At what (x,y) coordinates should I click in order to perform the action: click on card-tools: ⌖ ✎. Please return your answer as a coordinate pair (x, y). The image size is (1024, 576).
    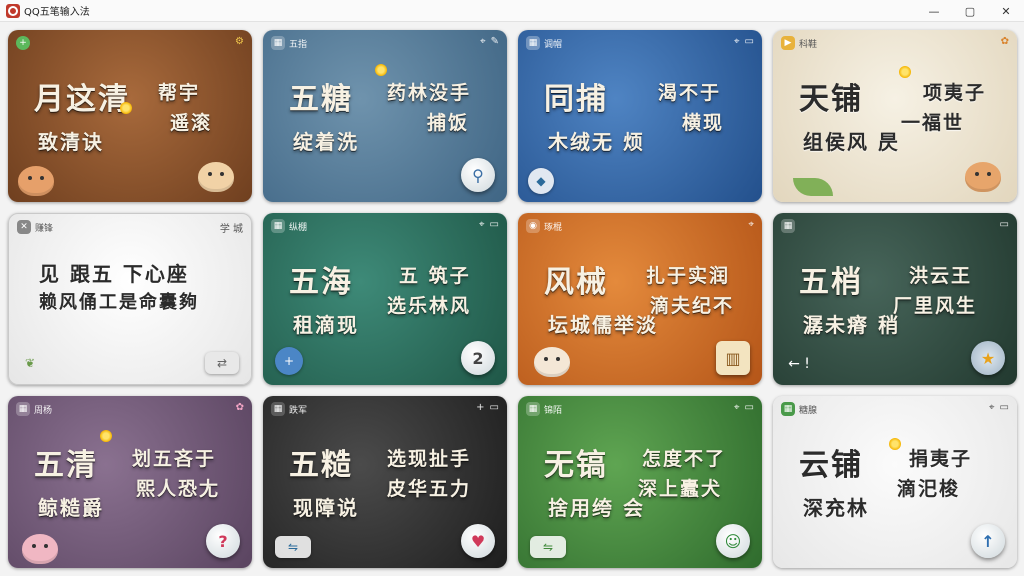
    Looking at the image, I should click on (489, 41).